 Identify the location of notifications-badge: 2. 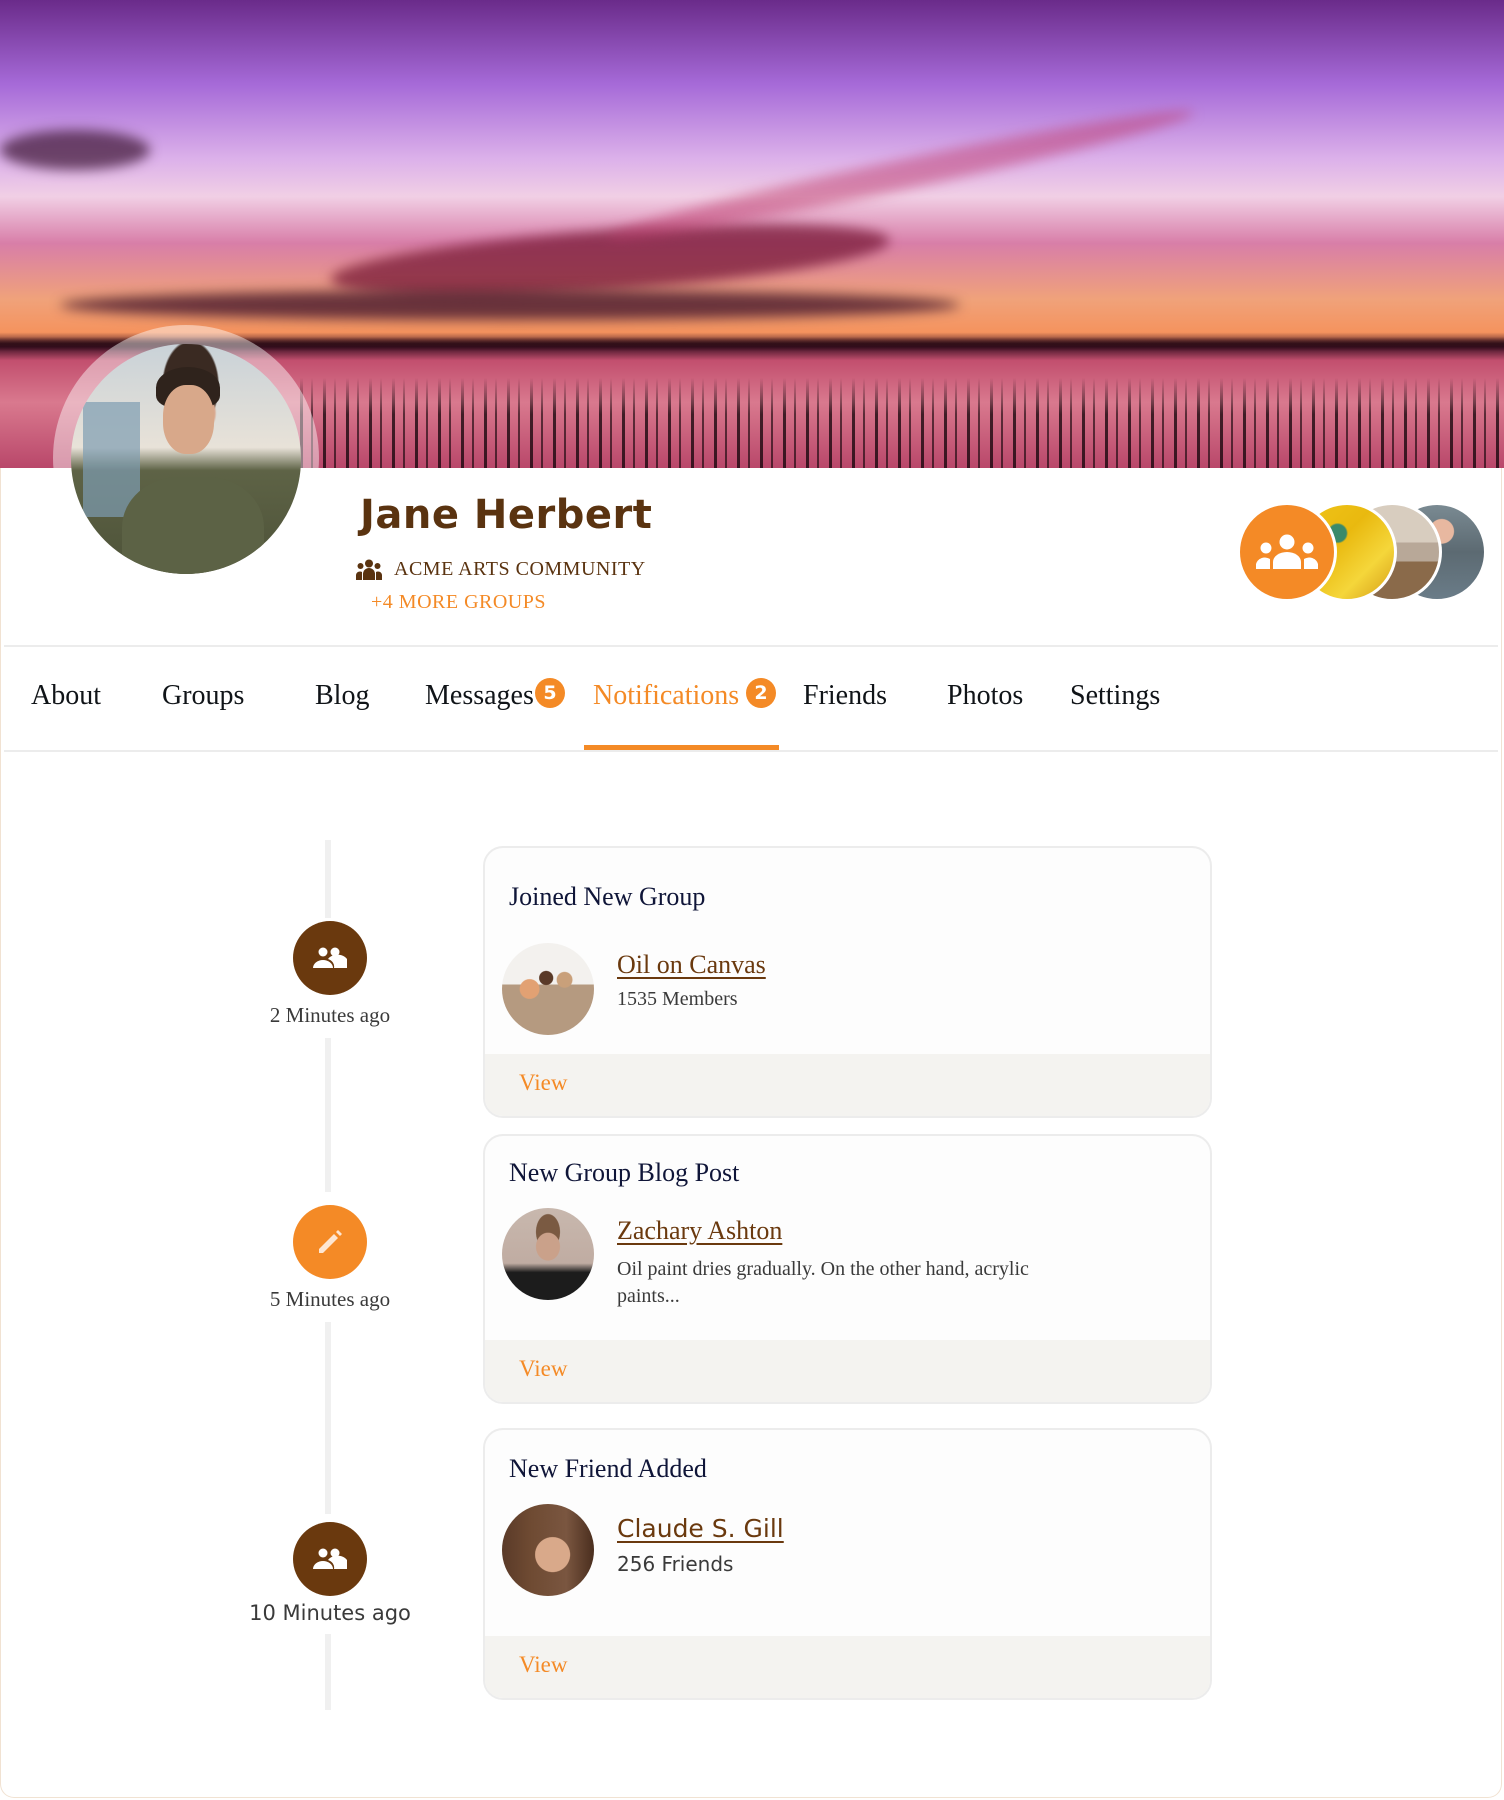
(761, 693).